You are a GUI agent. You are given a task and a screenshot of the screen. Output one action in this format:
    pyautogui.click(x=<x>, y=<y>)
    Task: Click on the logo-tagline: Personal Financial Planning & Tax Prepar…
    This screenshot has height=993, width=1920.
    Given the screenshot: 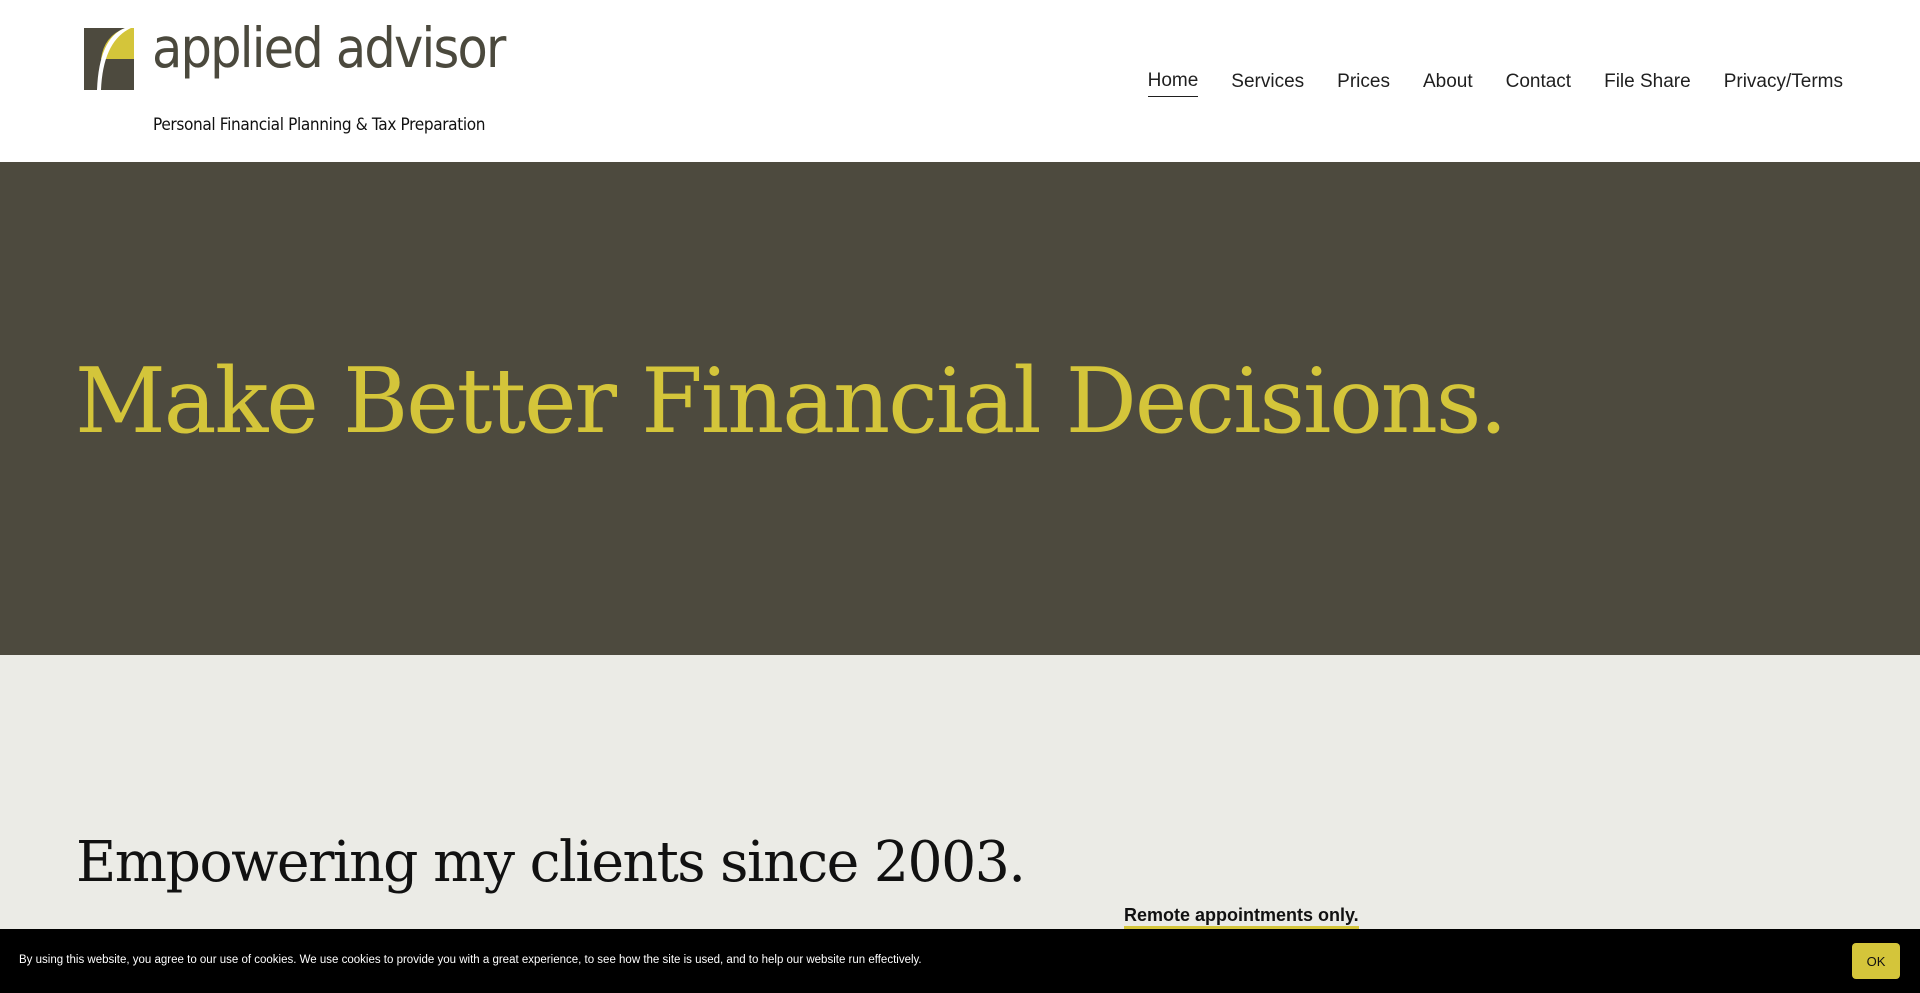 What is the action you would take?
    pyautogui.click(x=319, y=124)
    